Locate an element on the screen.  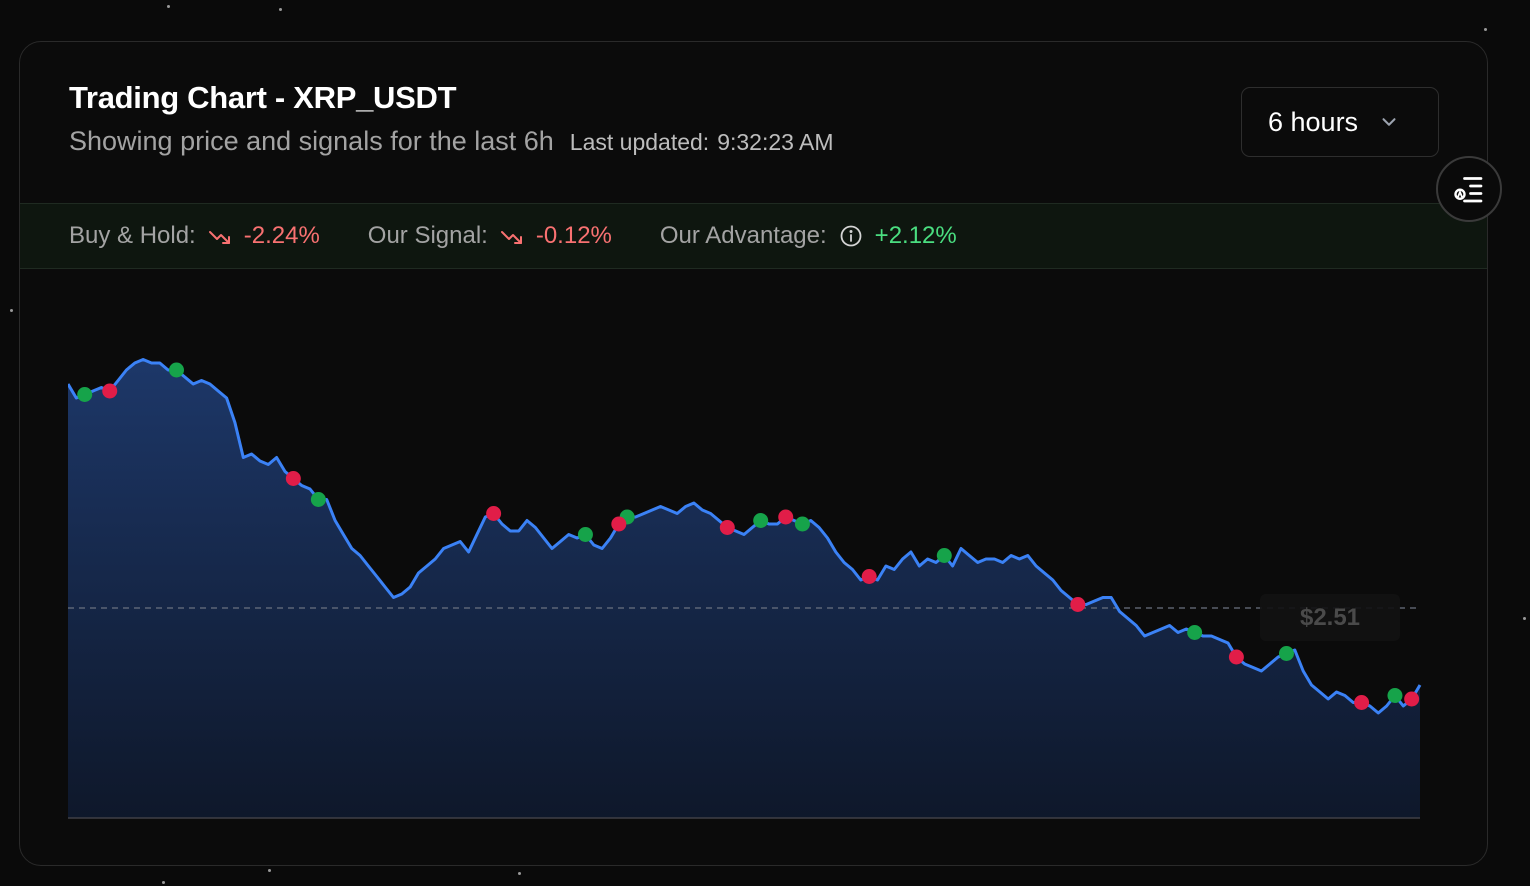
stat-advantage-label: Our Advantage: is located at coordinates (743, 235).